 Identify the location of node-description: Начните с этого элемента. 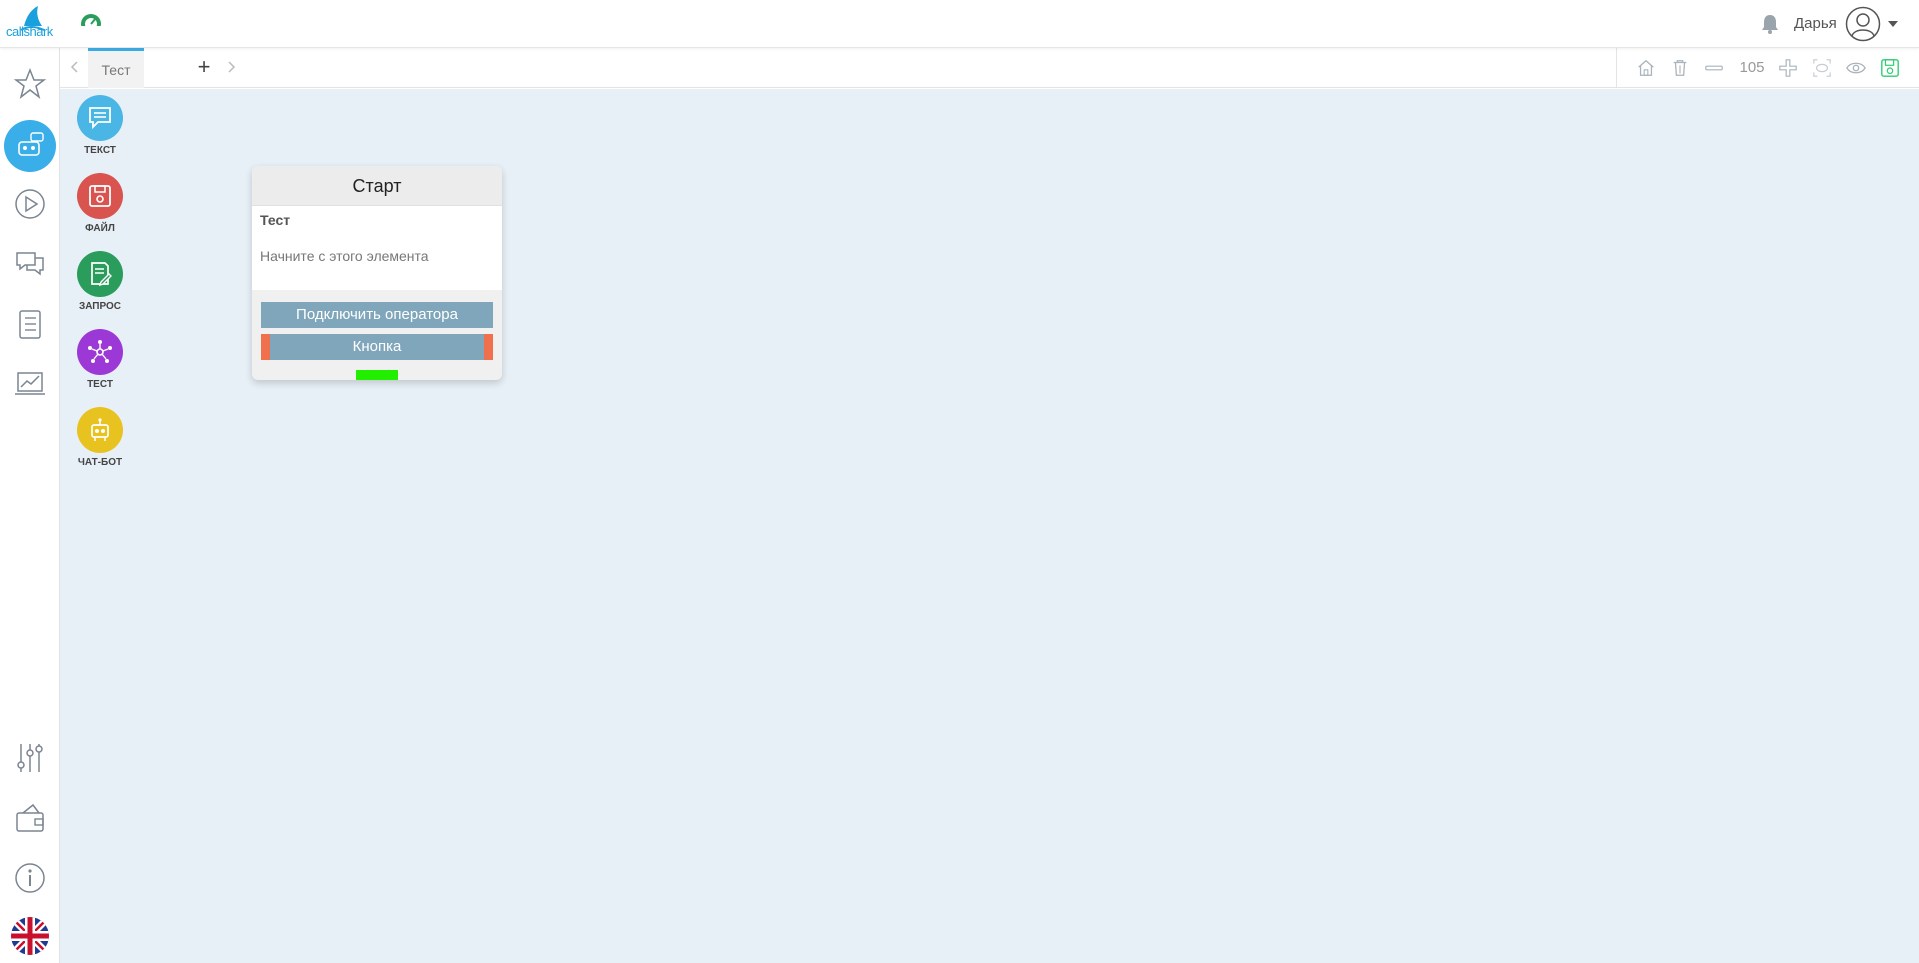
(344, 256).